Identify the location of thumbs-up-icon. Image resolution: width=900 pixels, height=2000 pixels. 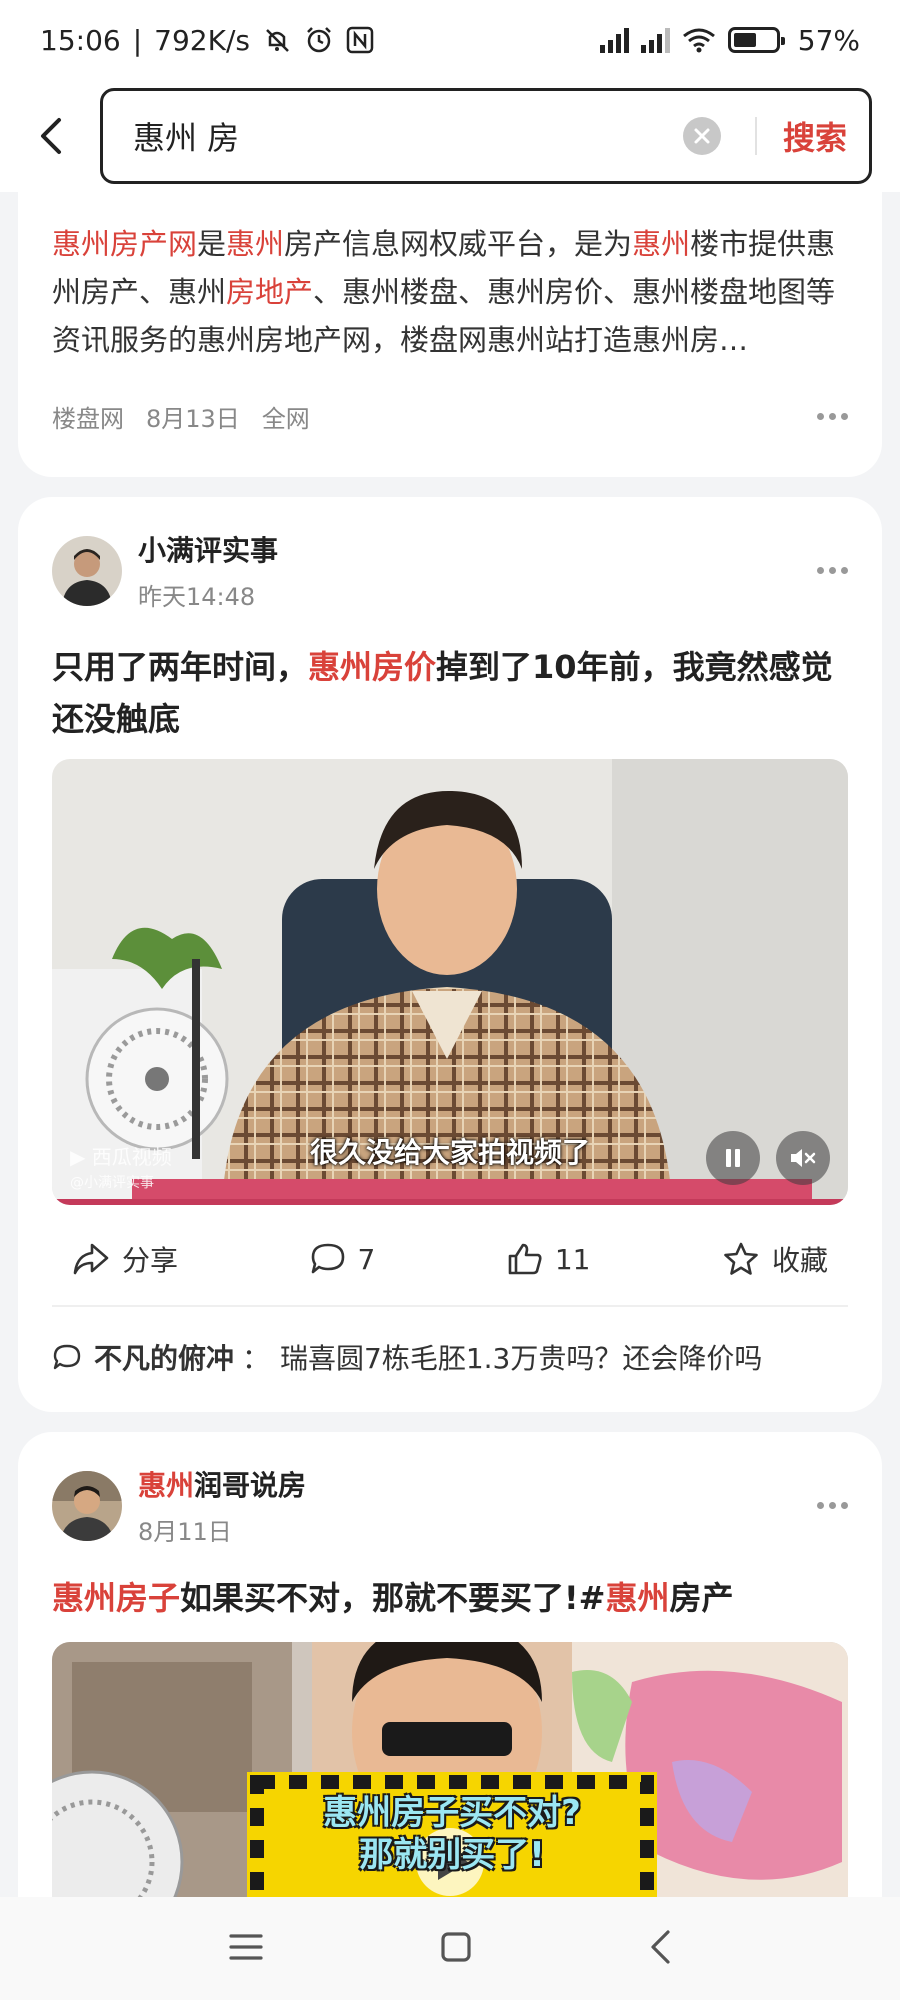
(525, 1259).